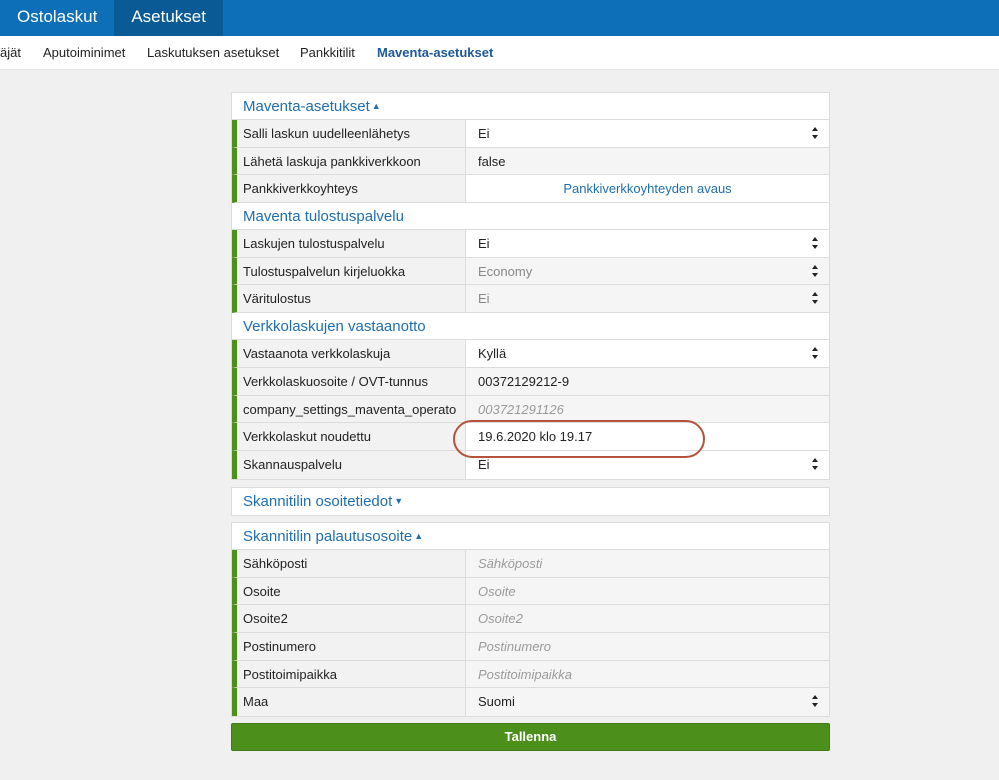  What do you see at coordinates (351, 702) in the screenshot?
I see `setting-label: Maa` at bounding box center [351, 702].